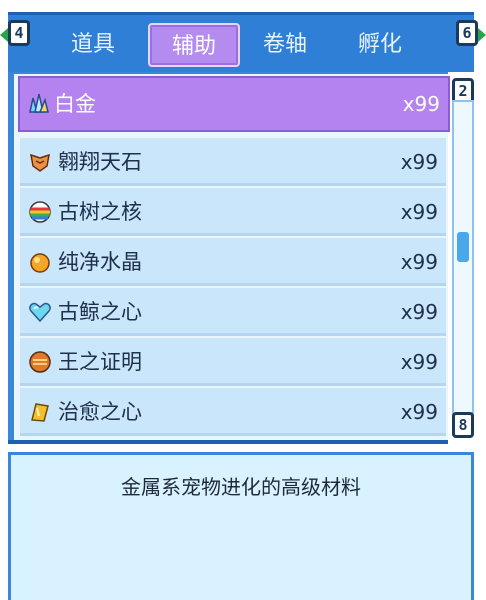  I want to click on tab-bar: 道具 辅助 卷轴 孵化, so click(241, 42).